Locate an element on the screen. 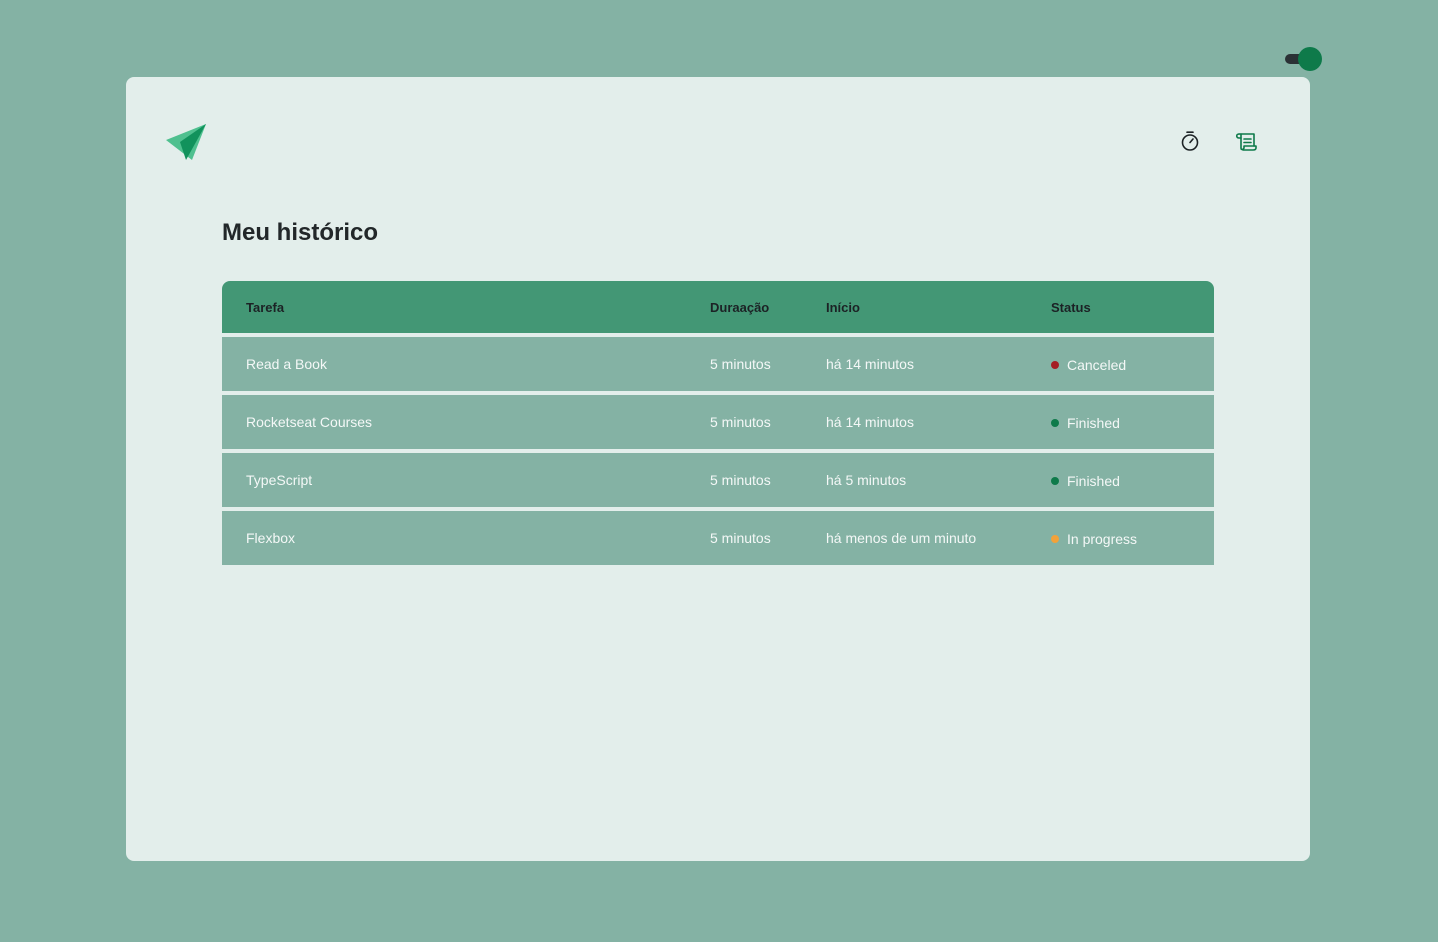 The width and height of the screenshot is (1438, 942). nav-timer-button is located at coordinates (1190, 141).